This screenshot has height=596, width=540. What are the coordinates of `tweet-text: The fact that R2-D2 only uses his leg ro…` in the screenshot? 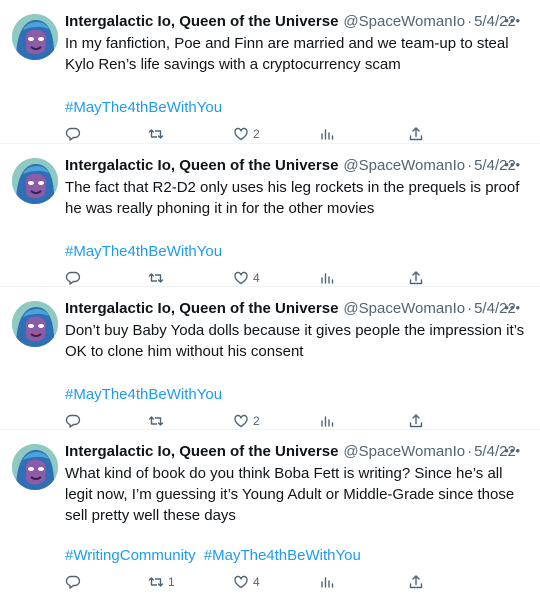 It's located at (292, 198).